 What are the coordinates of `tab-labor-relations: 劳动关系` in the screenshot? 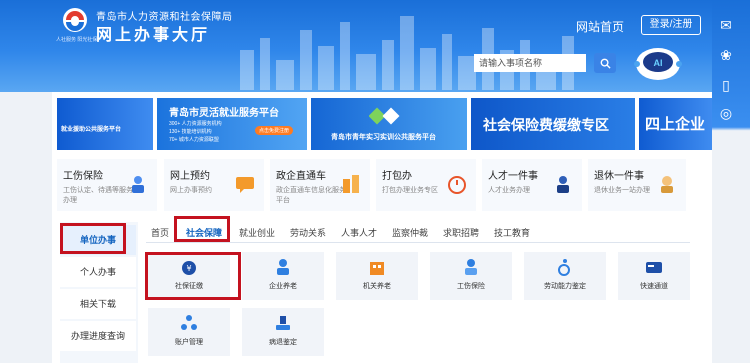 It's located at (308, 232).